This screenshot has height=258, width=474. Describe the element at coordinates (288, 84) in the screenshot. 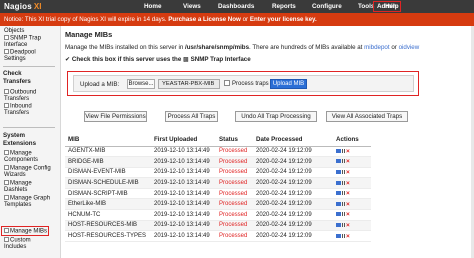

I see `upload-mib-button: Upload MIB` at that location.